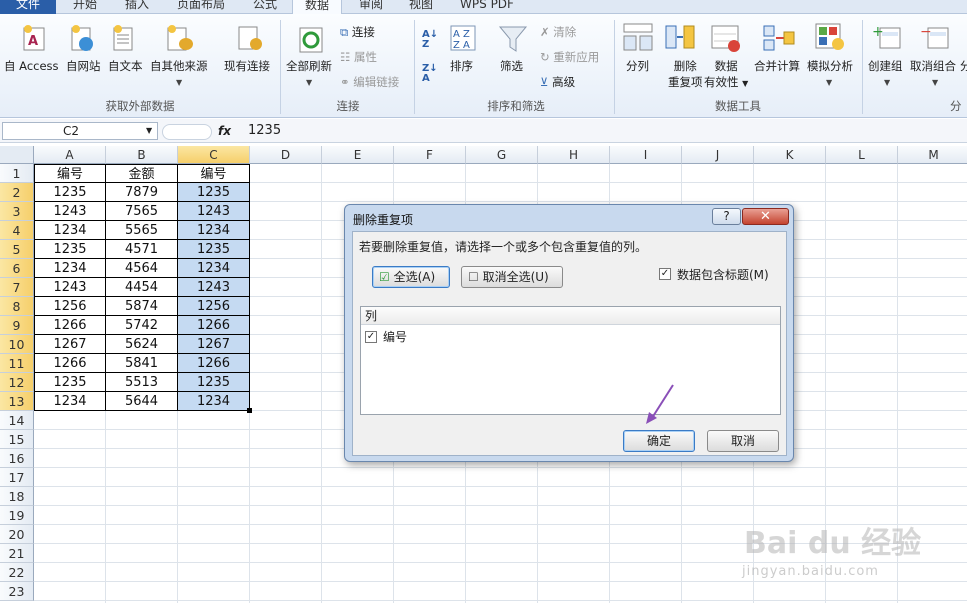 The image size is (967, 603). Describe the element at coordinates (17, 268) in the screenshot. I see `row-header-6: 6` at that location.